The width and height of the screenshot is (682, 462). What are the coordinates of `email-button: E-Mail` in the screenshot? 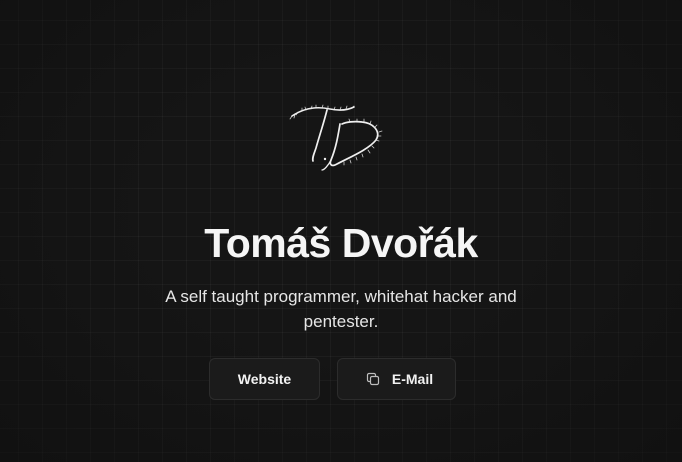 It's located at (396, 379).